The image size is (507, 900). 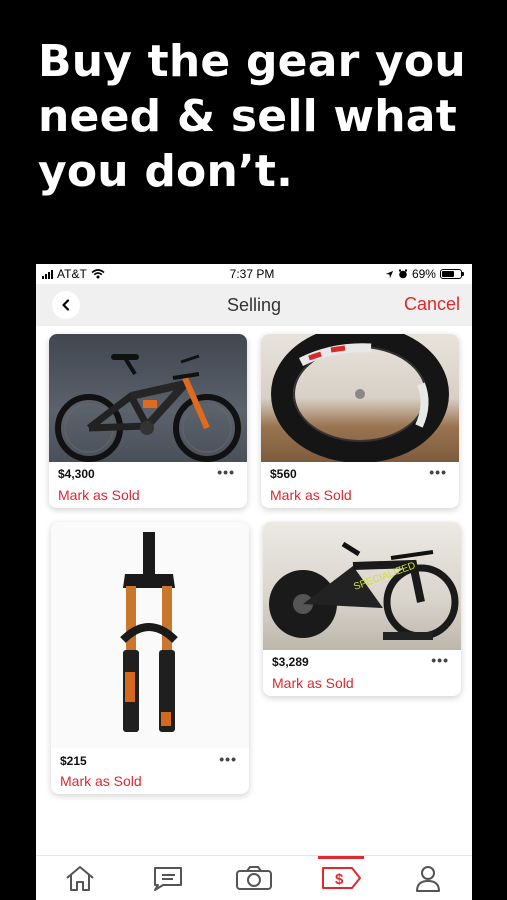 I want to click on promo-line-3: you don’t., so click(x=166, y=171).